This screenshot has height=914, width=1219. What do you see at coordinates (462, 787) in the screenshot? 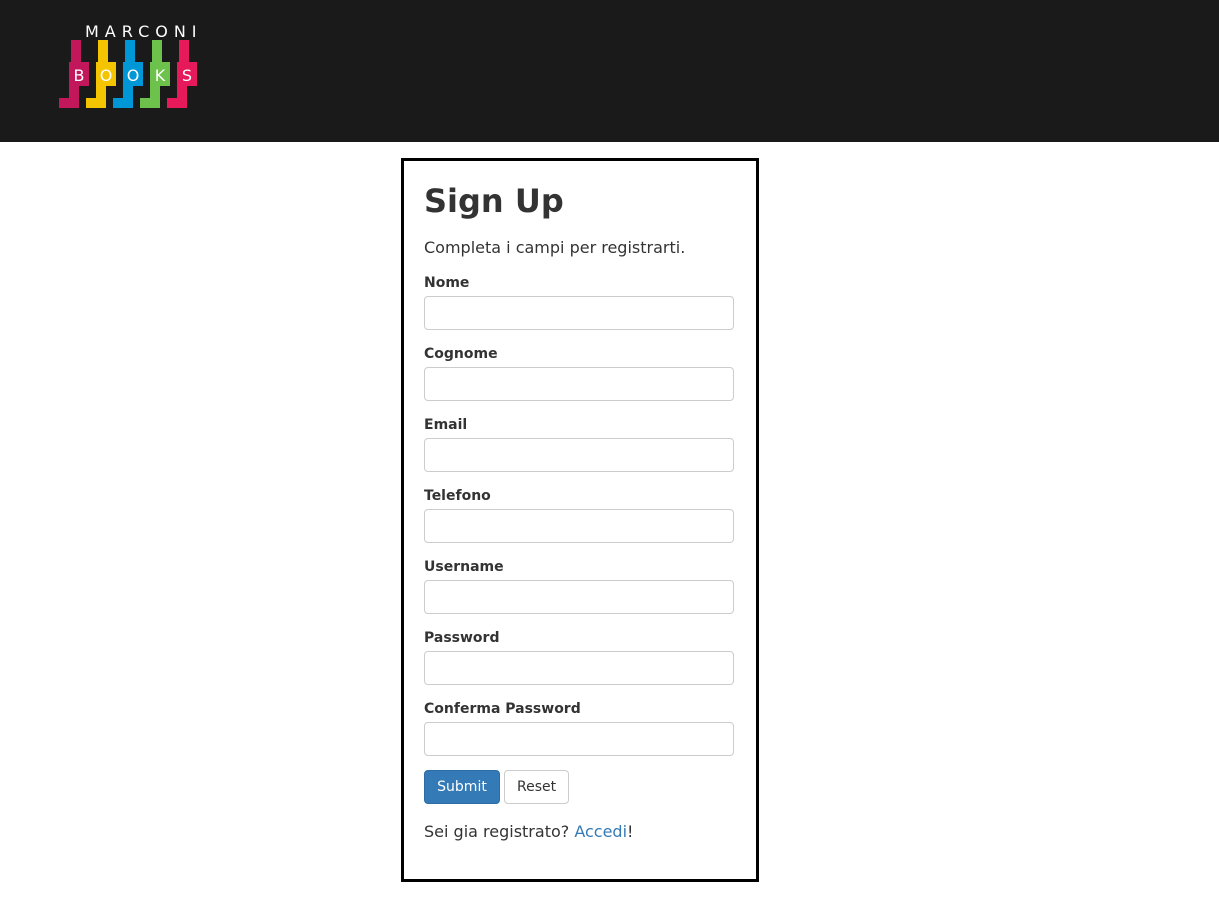
I see `submit-button: Submit` at bounding box center [462, 787].